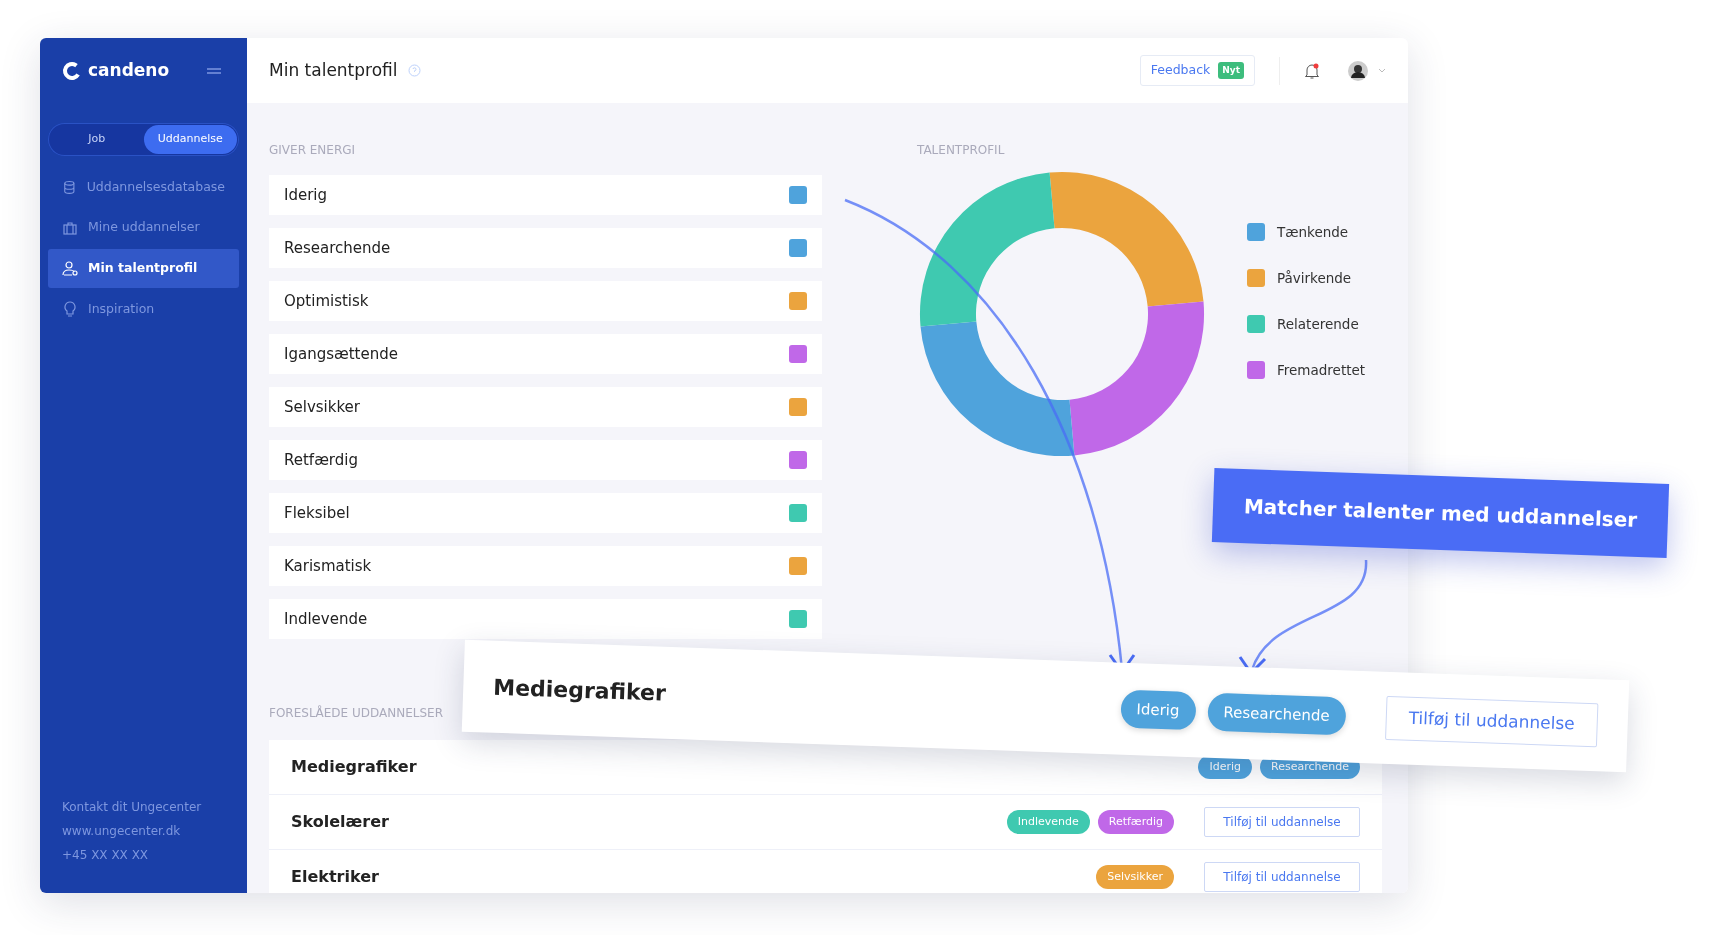 The image size is (1709, 935). What do you see at coordinates (1318, 324) in the screenshot?
I see `legend-label: Relaterende` at bounding box center [1318, 324].